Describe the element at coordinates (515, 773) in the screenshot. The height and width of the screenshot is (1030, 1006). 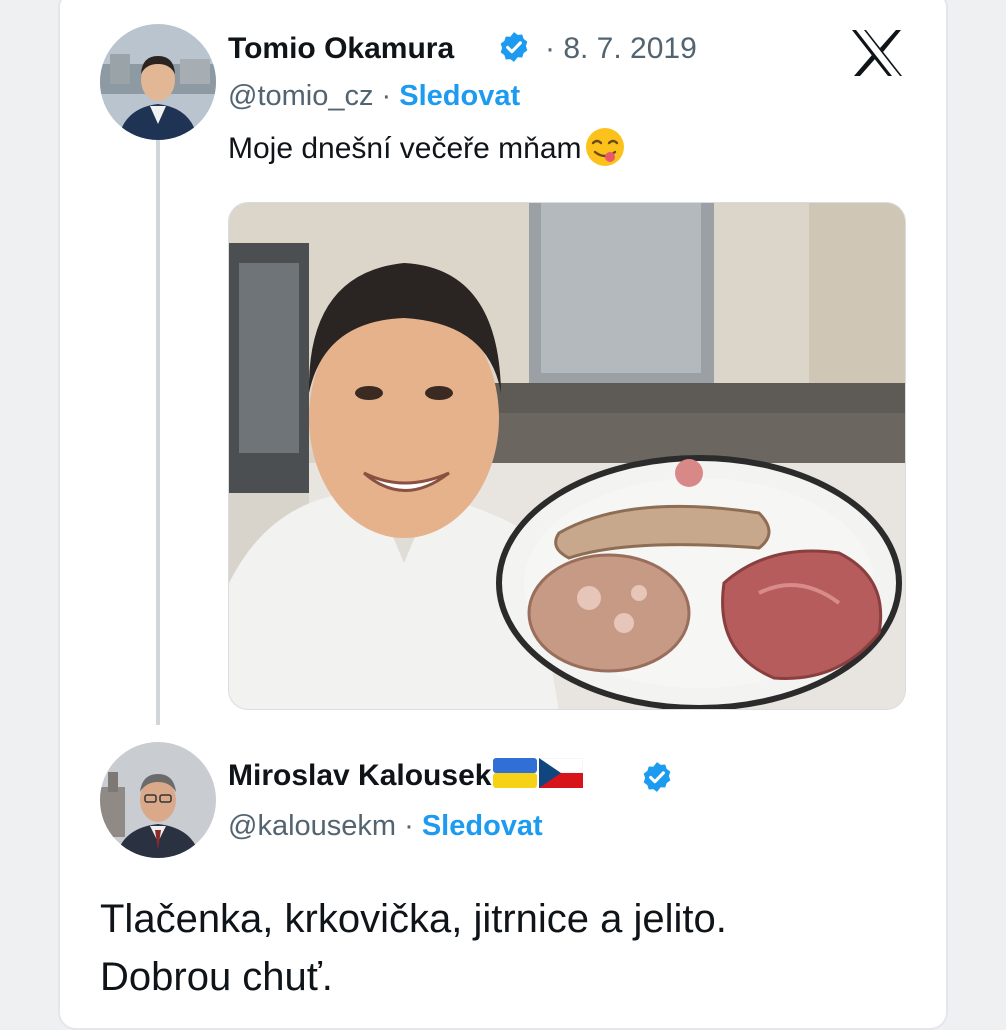
I see `ukraine-flag-icon` at that location.